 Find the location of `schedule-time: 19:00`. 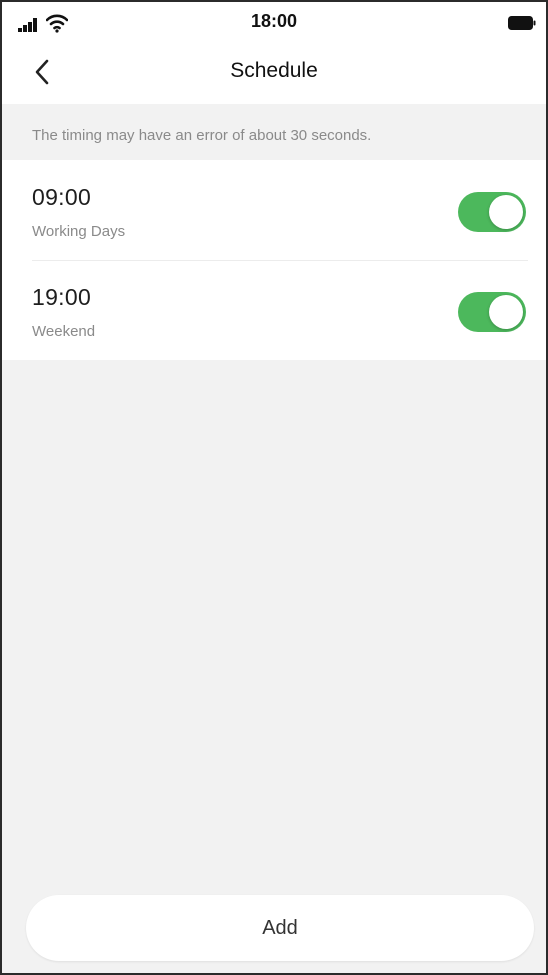

schedule-time: 19:00 is located at coordinates (62, 297).